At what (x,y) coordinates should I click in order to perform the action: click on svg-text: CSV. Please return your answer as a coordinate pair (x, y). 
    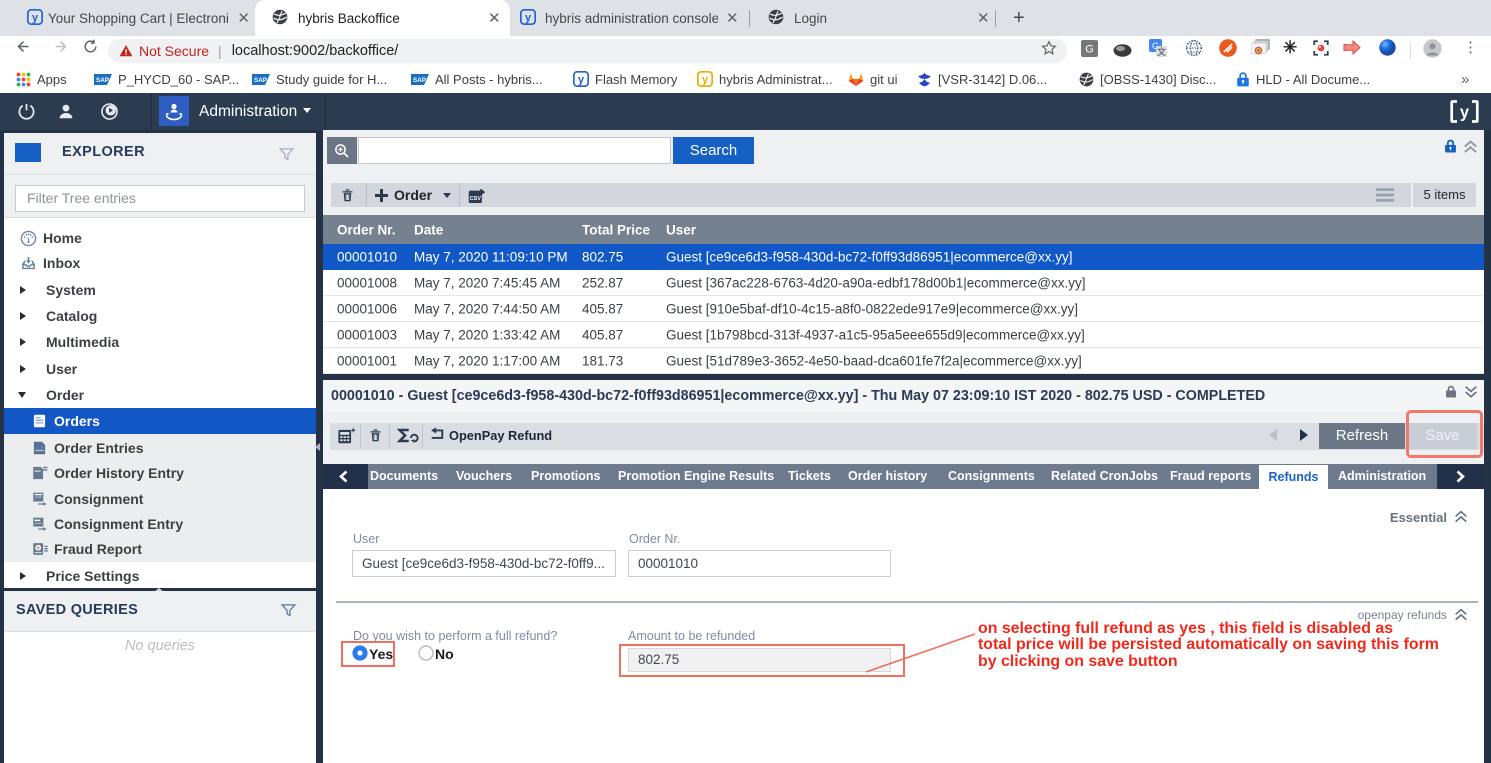
    Looking at the image, I should click on (476, 199).